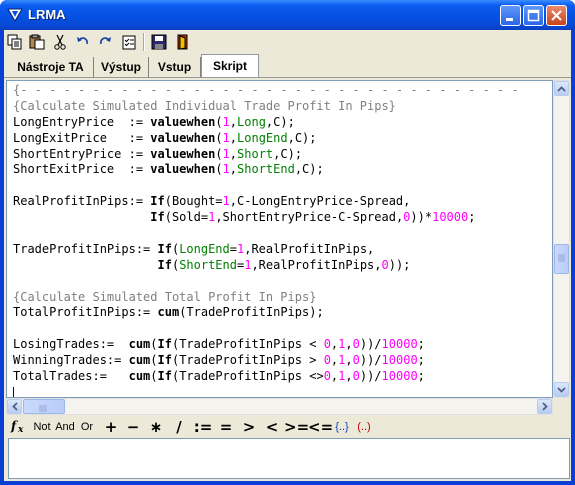 The image size is (575, 485). What do you see at coordinates (287, 15) in the screenshot?
I see `title-bar: LRMA` at bounding box center [287, 15].